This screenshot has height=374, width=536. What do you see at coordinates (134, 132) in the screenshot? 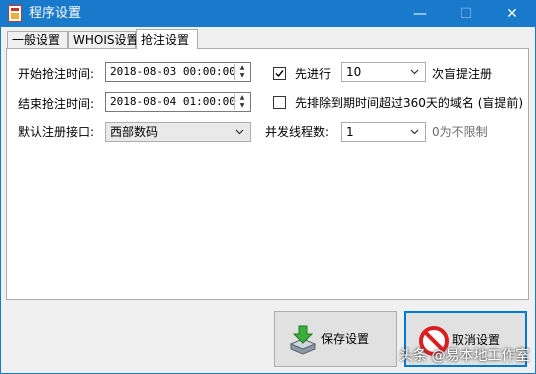
I see `interface-value: 西部数码` at bounding box center [134, 132].